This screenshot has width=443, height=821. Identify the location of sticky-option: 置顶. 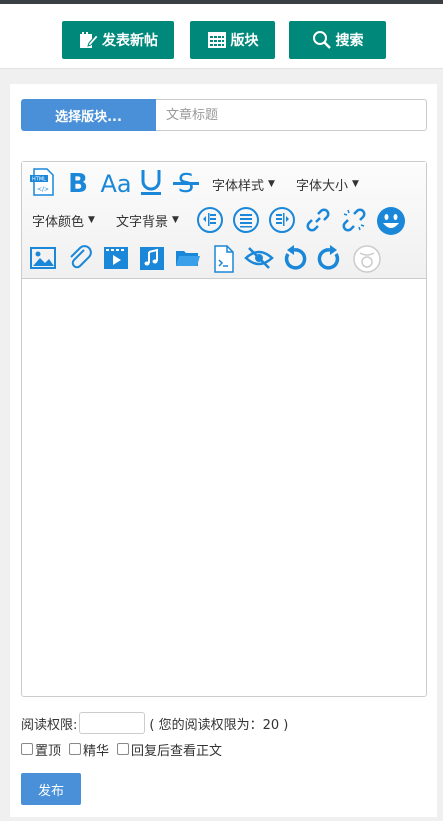
(41, 749).